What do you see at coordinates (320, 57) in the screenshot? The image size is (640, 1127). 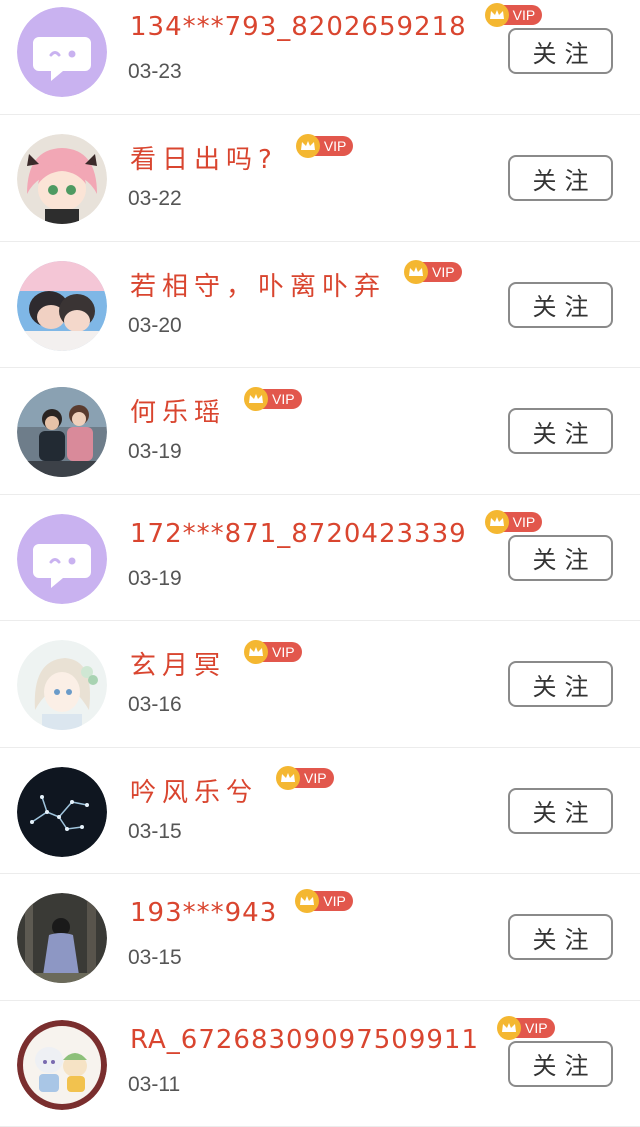 I see `list-item: 134***793_8202659218 VIP 03-23 关注` at bounding box center [320, 57].